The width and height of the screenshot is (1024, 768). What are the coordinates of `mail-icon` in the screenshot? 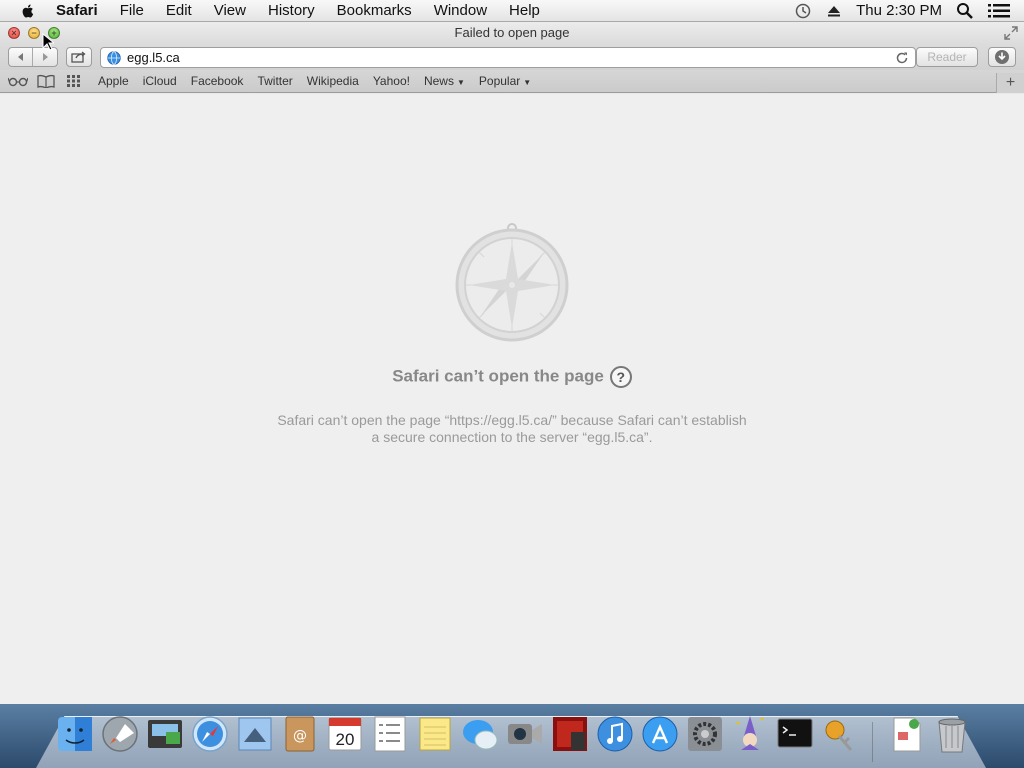 It's located at (255, 734).